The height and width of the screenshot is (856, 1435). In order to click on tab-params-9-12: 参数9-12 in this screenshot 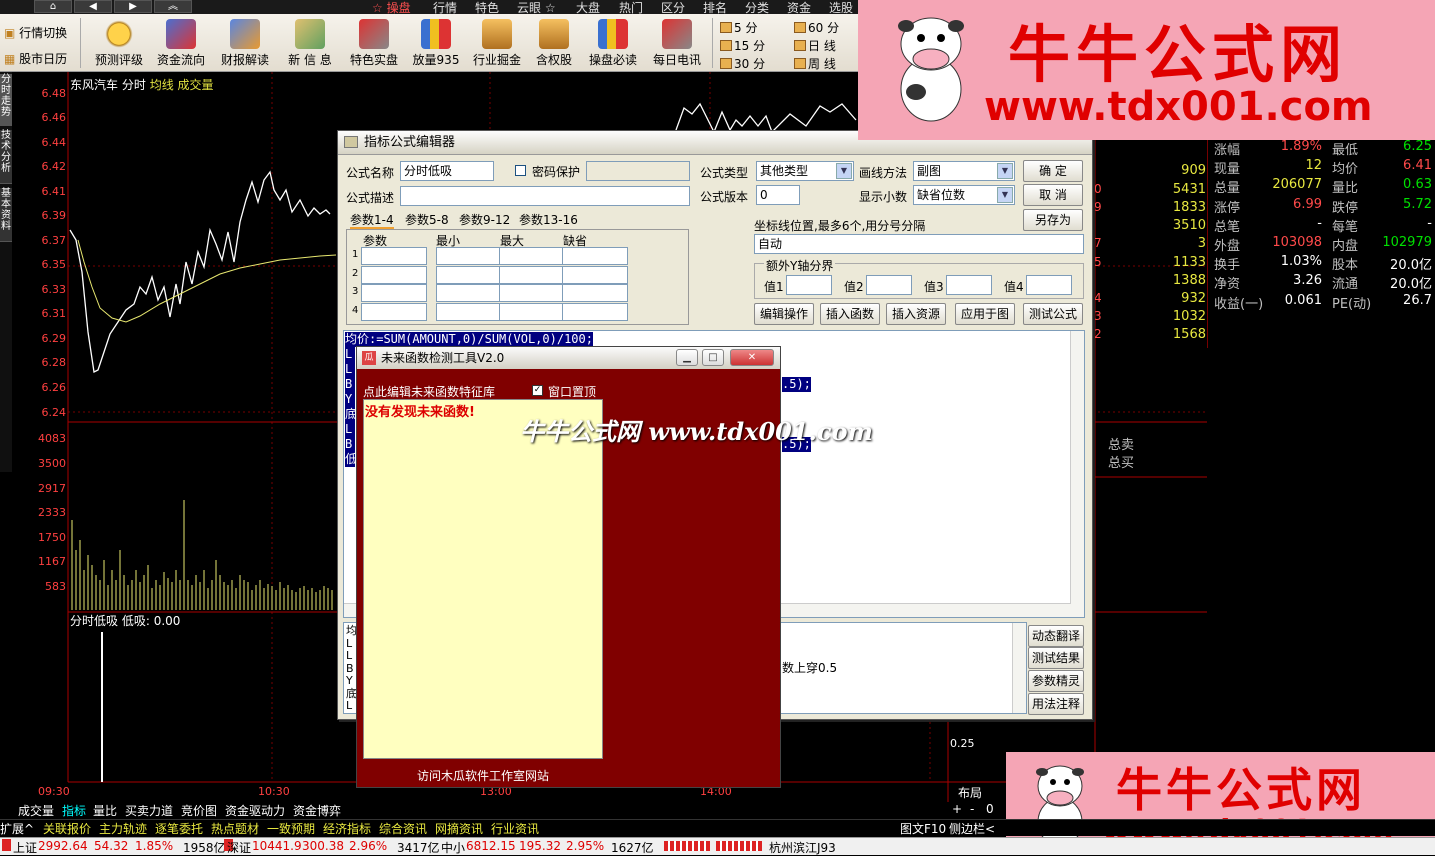, I will do `click(484, 220)`.